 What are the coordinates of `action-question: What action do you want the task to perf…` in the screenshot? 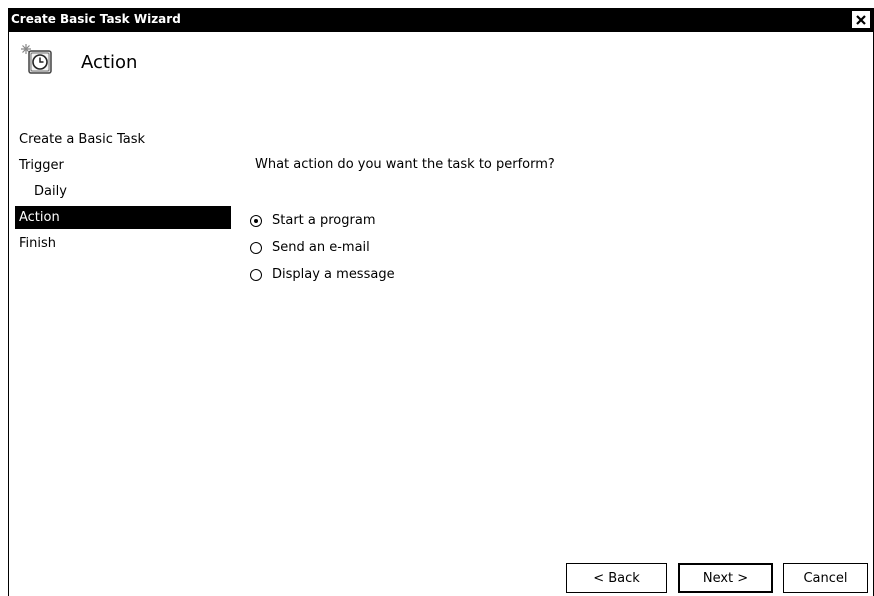 It's located at (405, 164).